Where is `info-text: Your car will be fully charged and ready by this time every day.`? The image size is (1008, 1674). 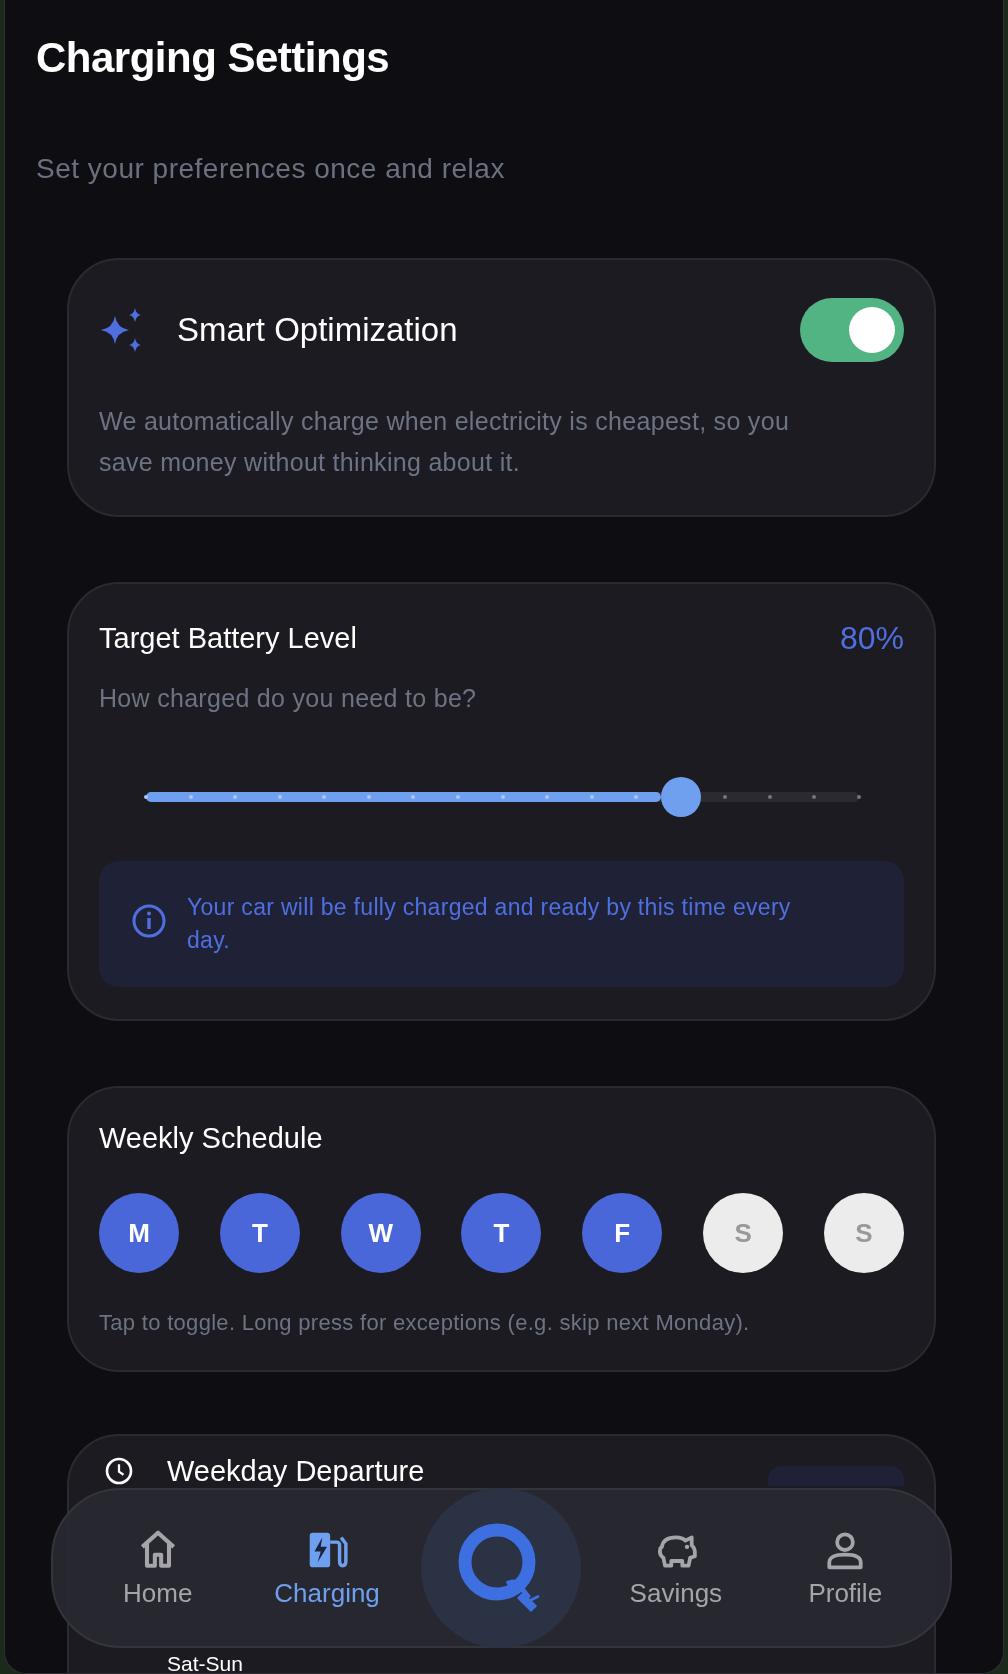
info-text: Your car will be fully charged and ready by this time every day. is located at coordinates (489, 924).